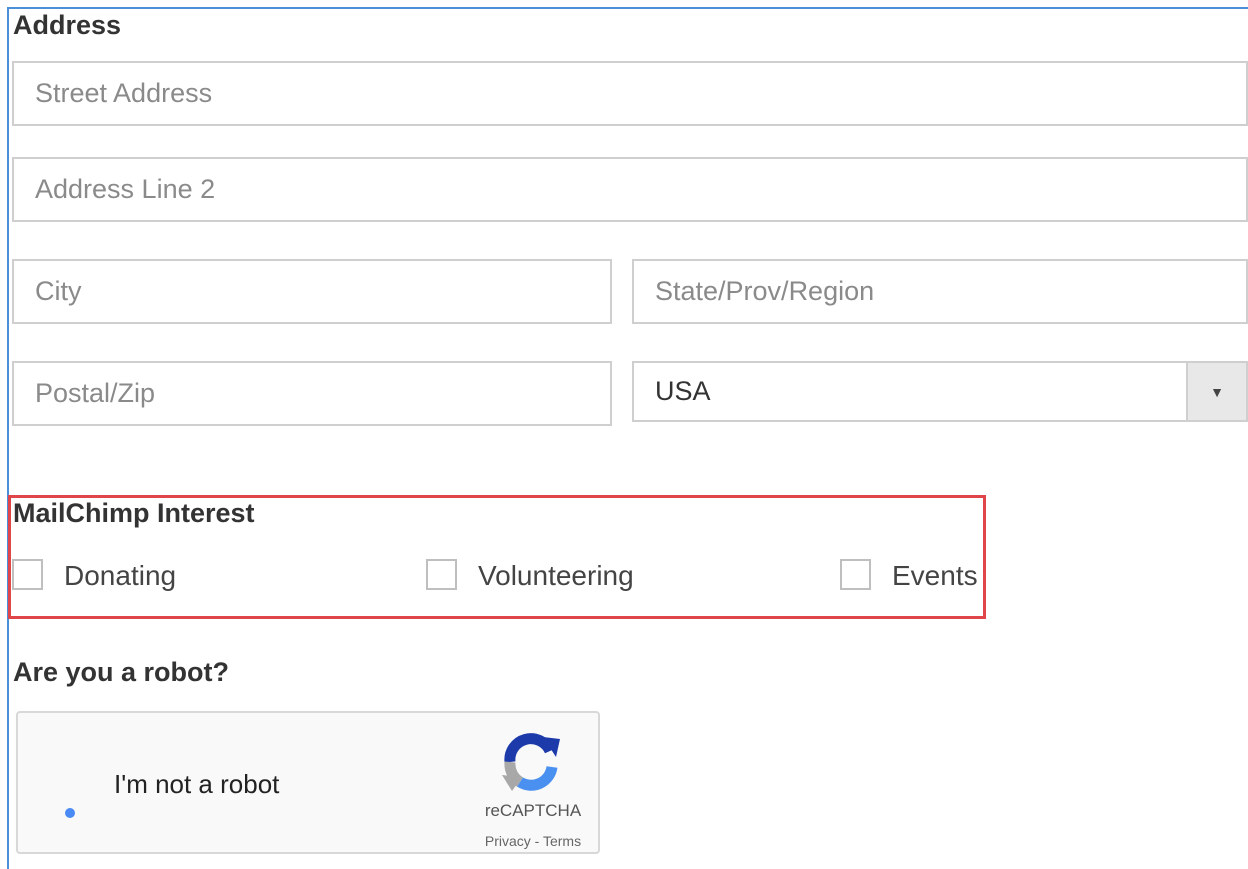 The height and width of the screenshot is (869, 1248). What do you see at coordinates (630, 189) in the screenshot?
I see `address-line-2-input: Address Line 2` at bounding box center [630, 189].